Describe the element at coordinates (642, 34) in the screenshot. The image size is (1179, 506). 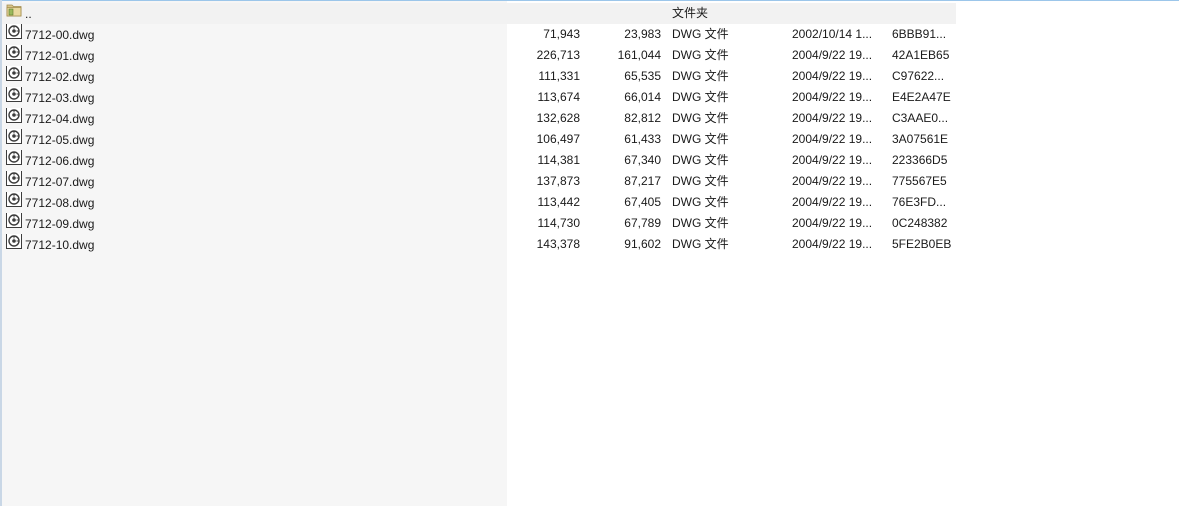
I see `packed-size: 23,983` at that location.